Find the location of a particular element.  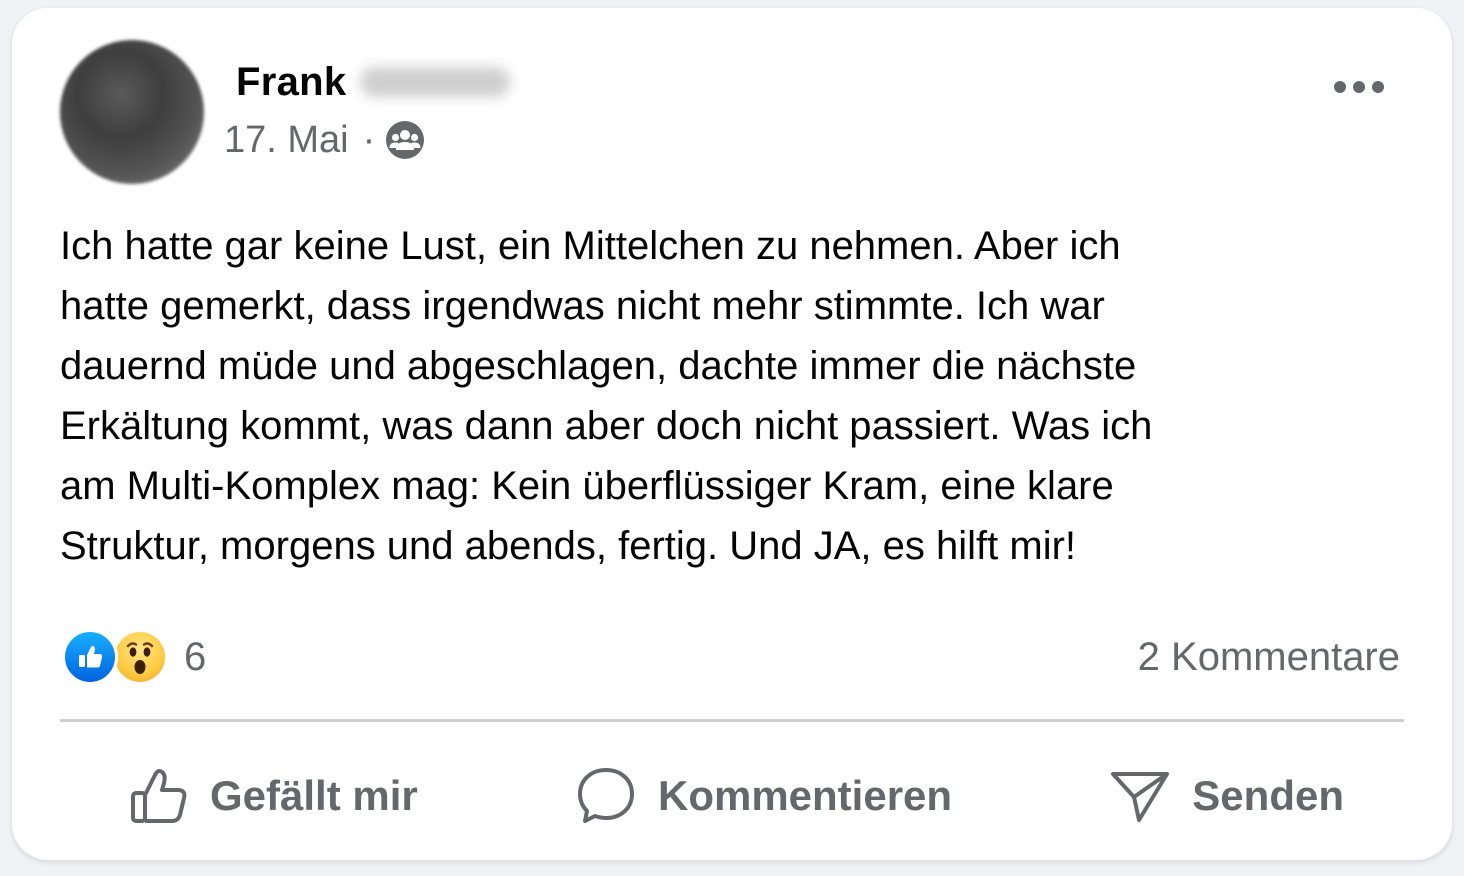

send-icon is located at coordinates (1140, 797).